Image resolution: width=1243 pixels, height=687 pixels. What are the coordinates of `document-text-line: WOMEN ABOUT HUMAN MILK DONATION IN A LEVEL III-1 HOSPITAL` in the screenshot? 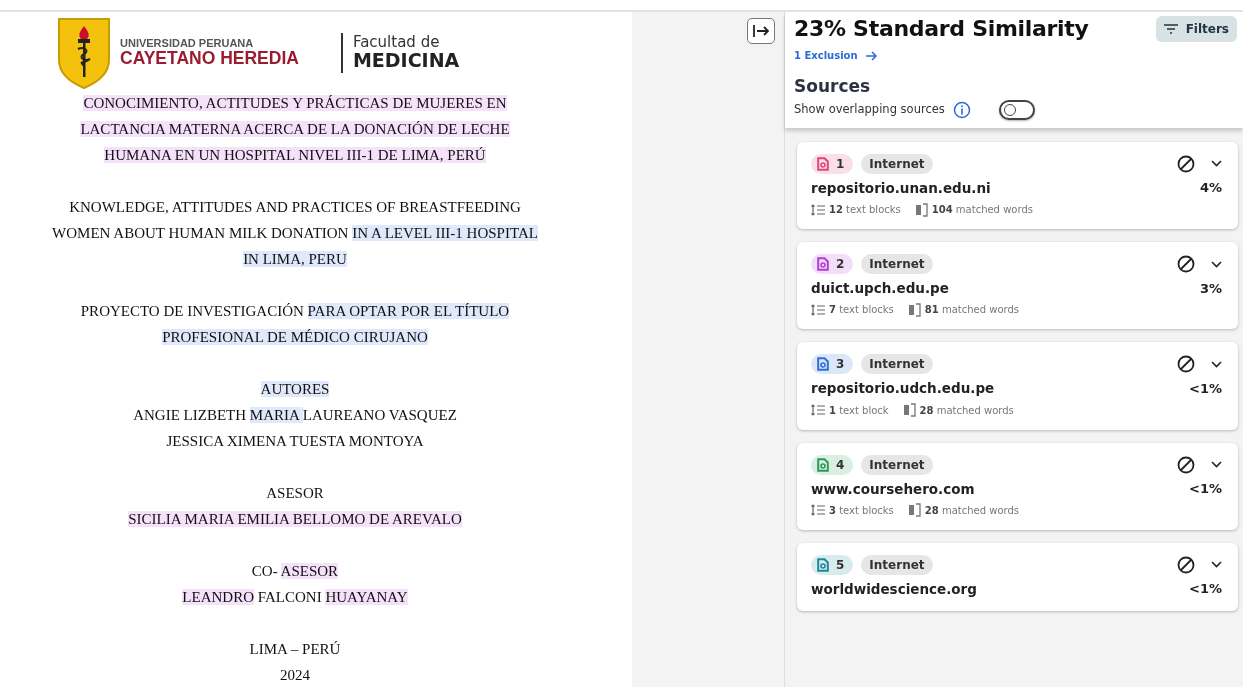 It's located at (295, 233).